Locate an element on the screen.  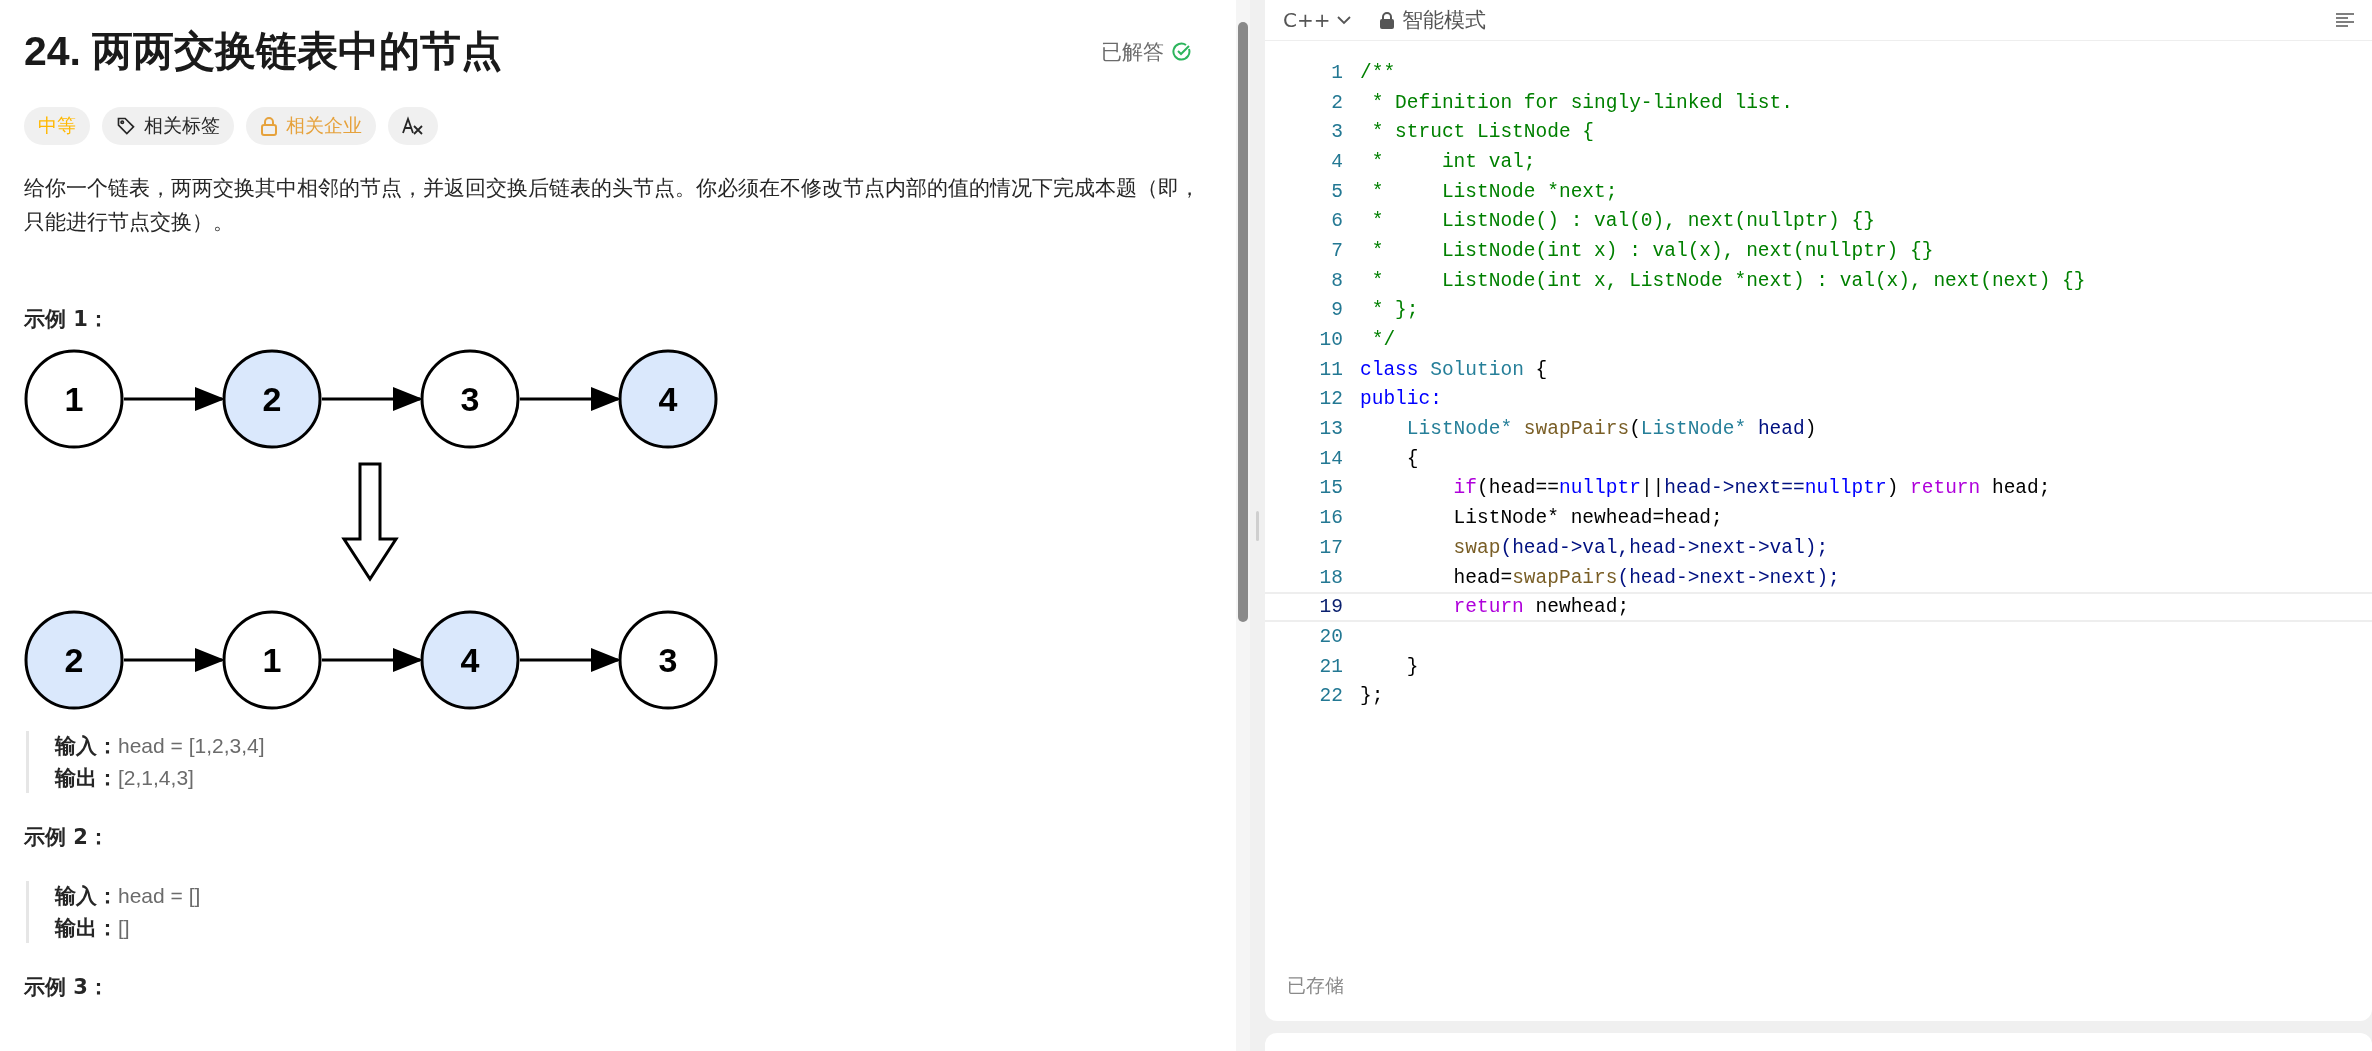
line-number: 10 is located at coordinates (1331, 340).